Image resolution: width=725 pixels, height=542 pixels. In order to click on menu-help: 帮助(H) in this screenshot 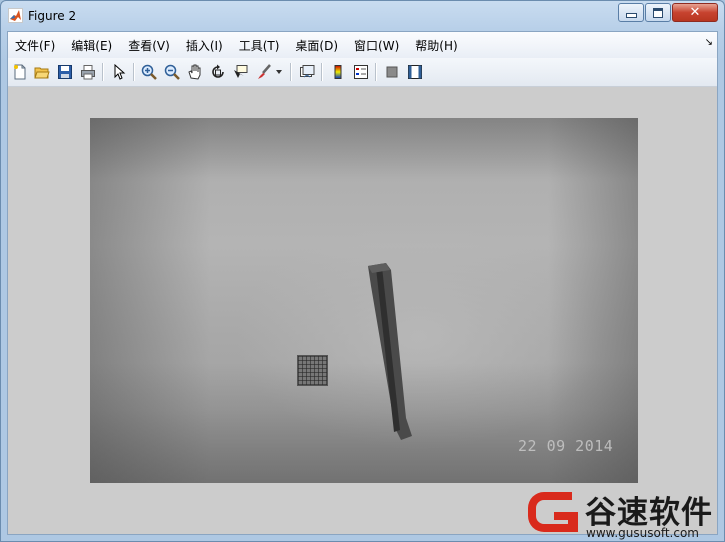, I will do `click(436, 45)`.